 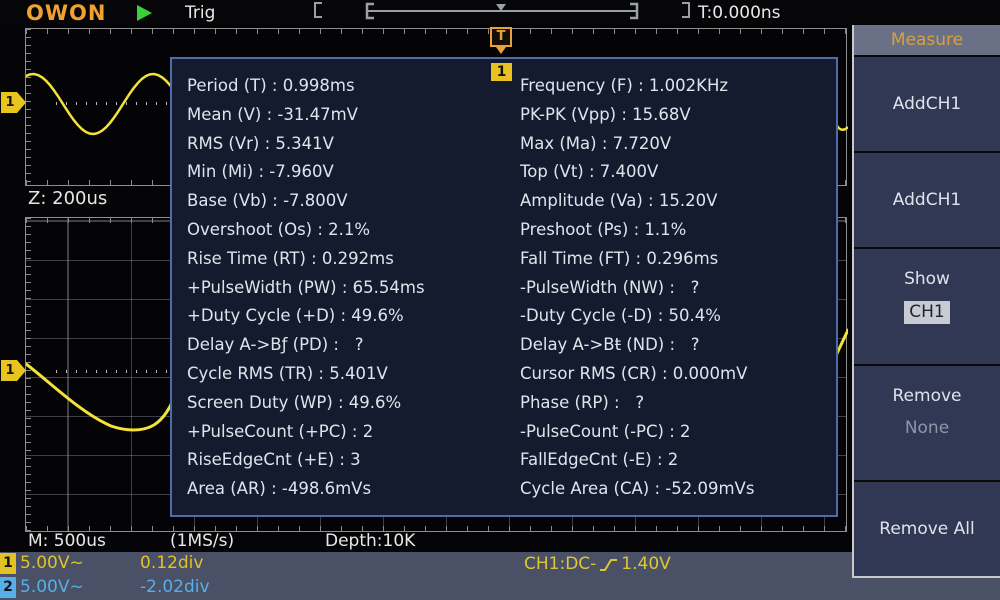 I want to click on horizontal-position-indicator, so click(x=502, y=11).